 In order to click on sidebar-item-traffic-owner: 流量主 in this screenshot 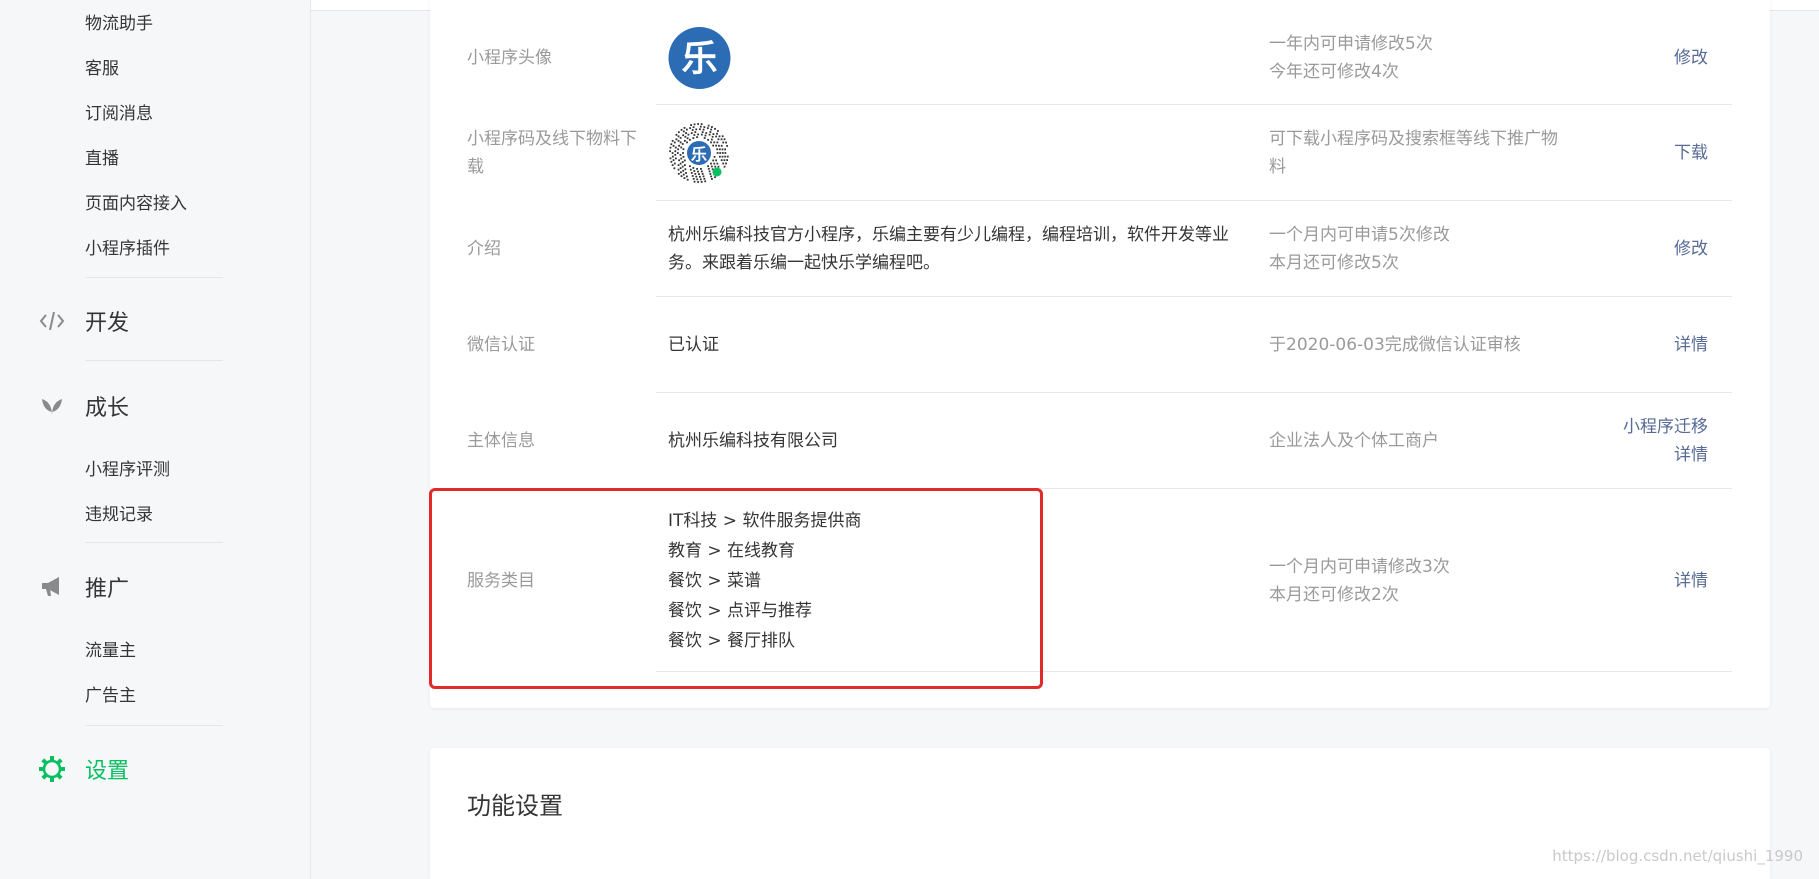, I will do `click(110, 648)`.